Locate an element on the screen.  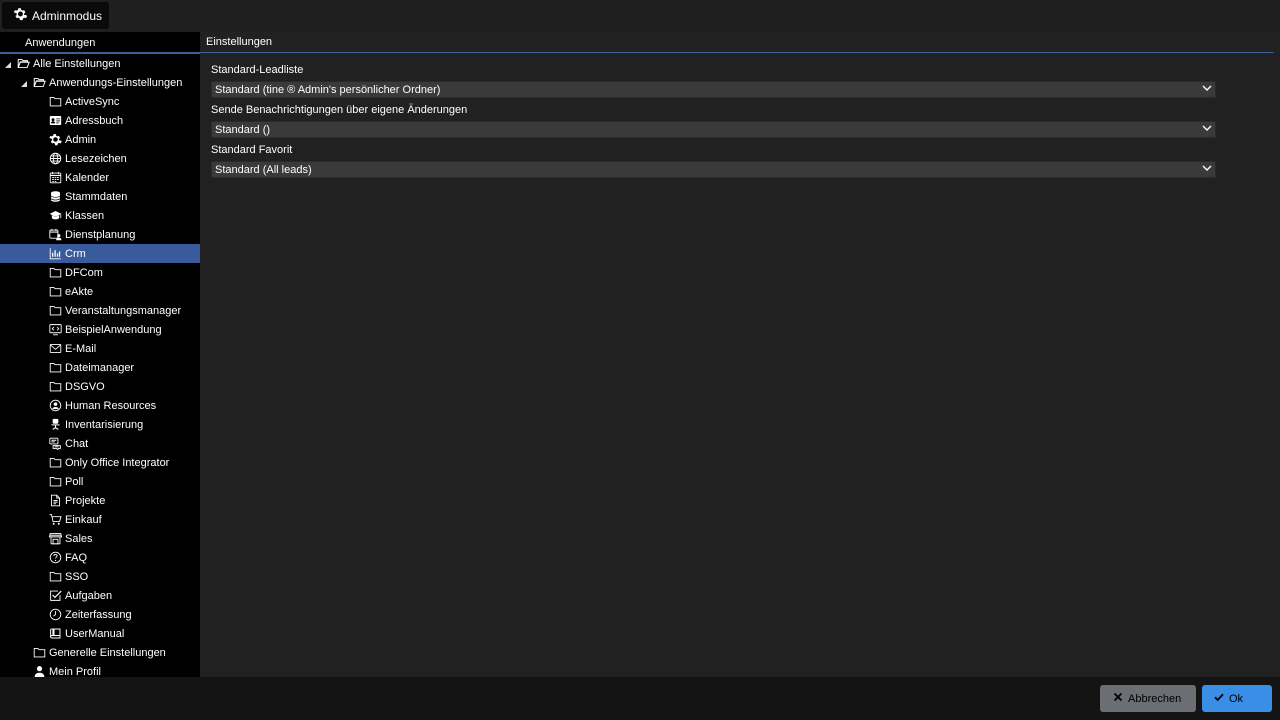
tree-node-label: Anwendungs-Einstellungen is located at coordinates (116, 82).